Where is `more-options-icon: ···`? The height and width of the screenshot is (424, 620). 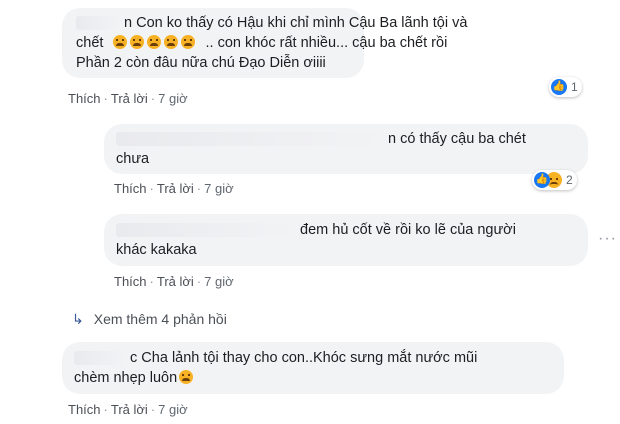 more-options-icon: ··· is located at coordinates (607, 239).